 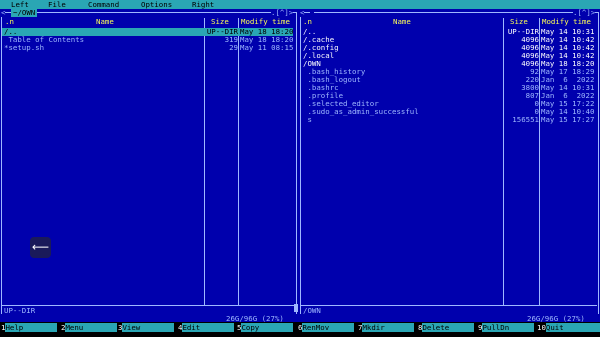 I want to click on right-status-line: /OWN, so click(x=312, y=310).